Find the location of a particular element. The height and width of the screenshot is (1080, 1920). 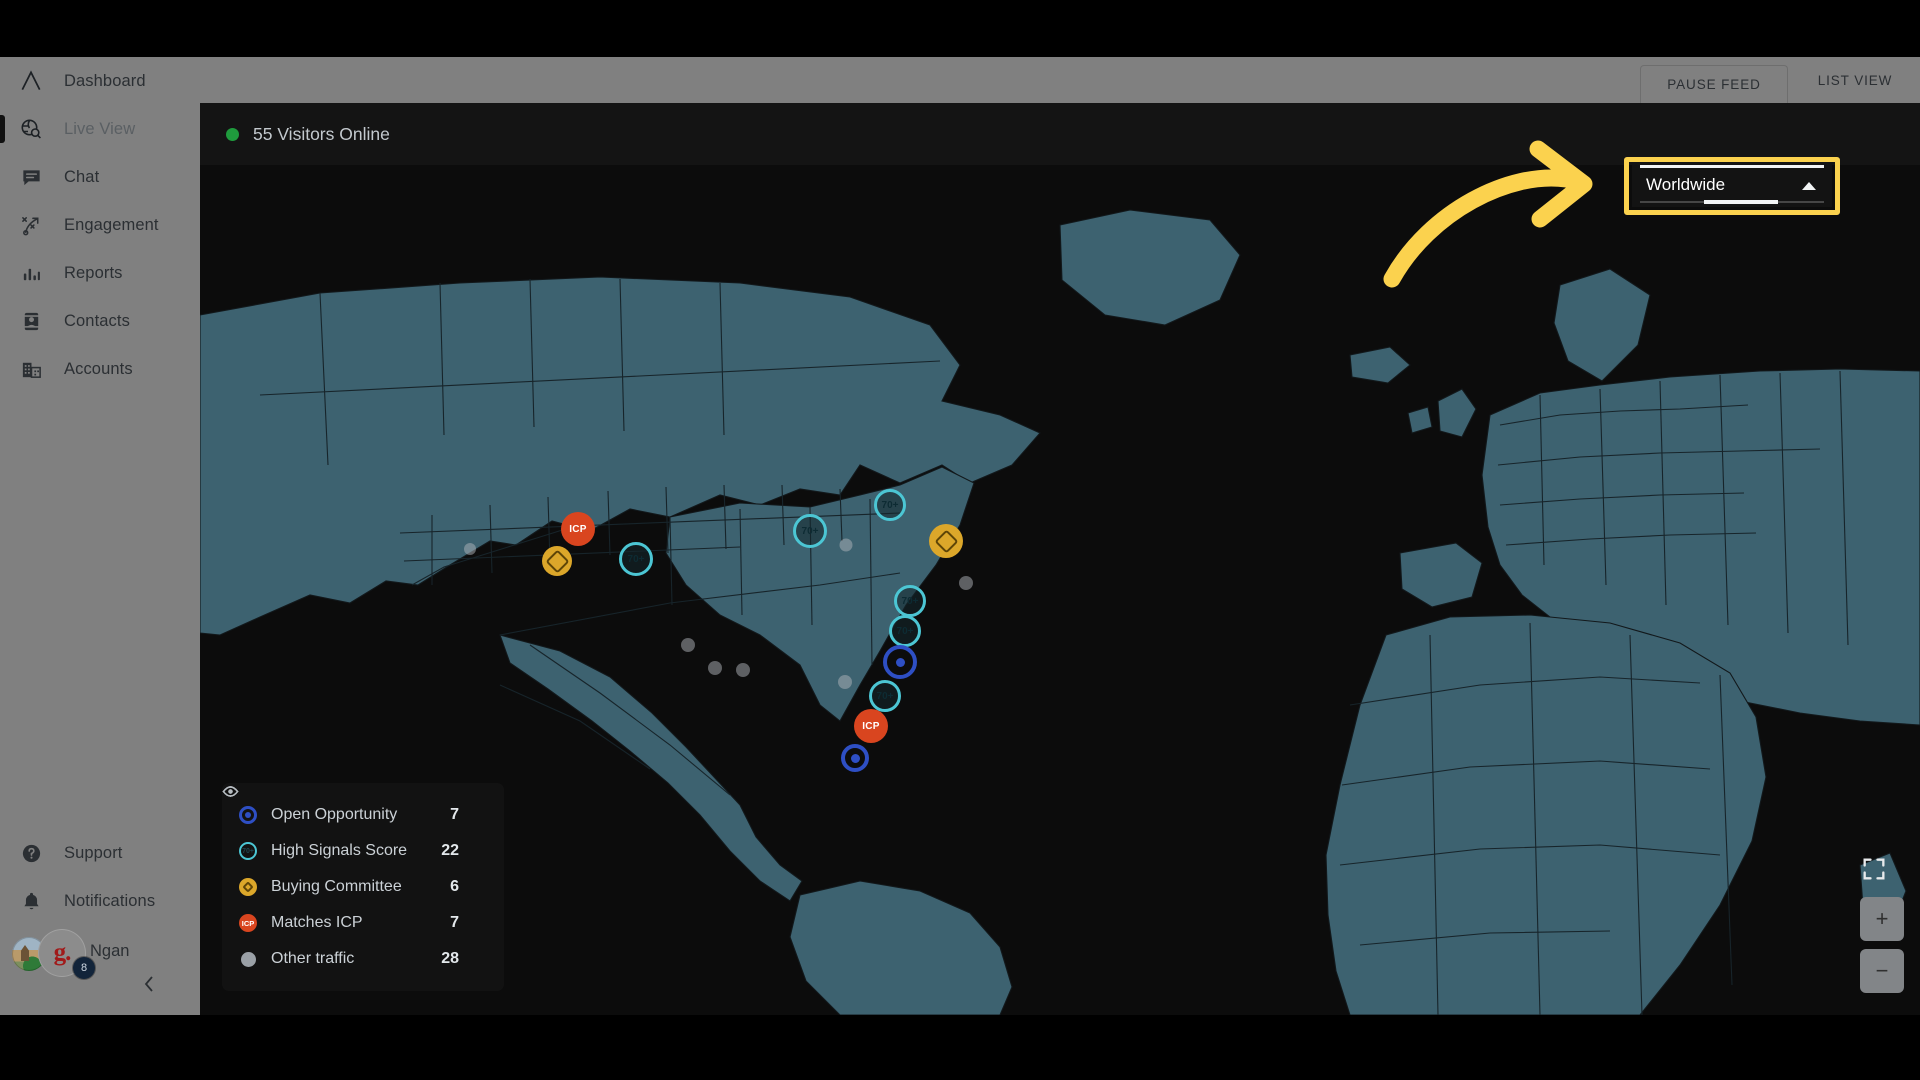

visitors-online-bar: 55 Visitors Online is located at coordinates (1060, 134).